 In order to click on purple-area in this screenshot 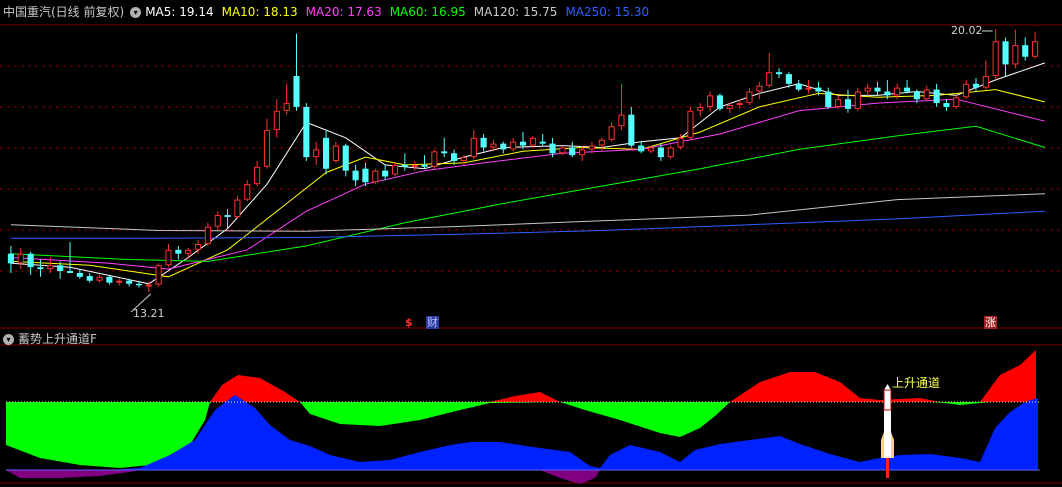, I will do `click(570, 477)`.